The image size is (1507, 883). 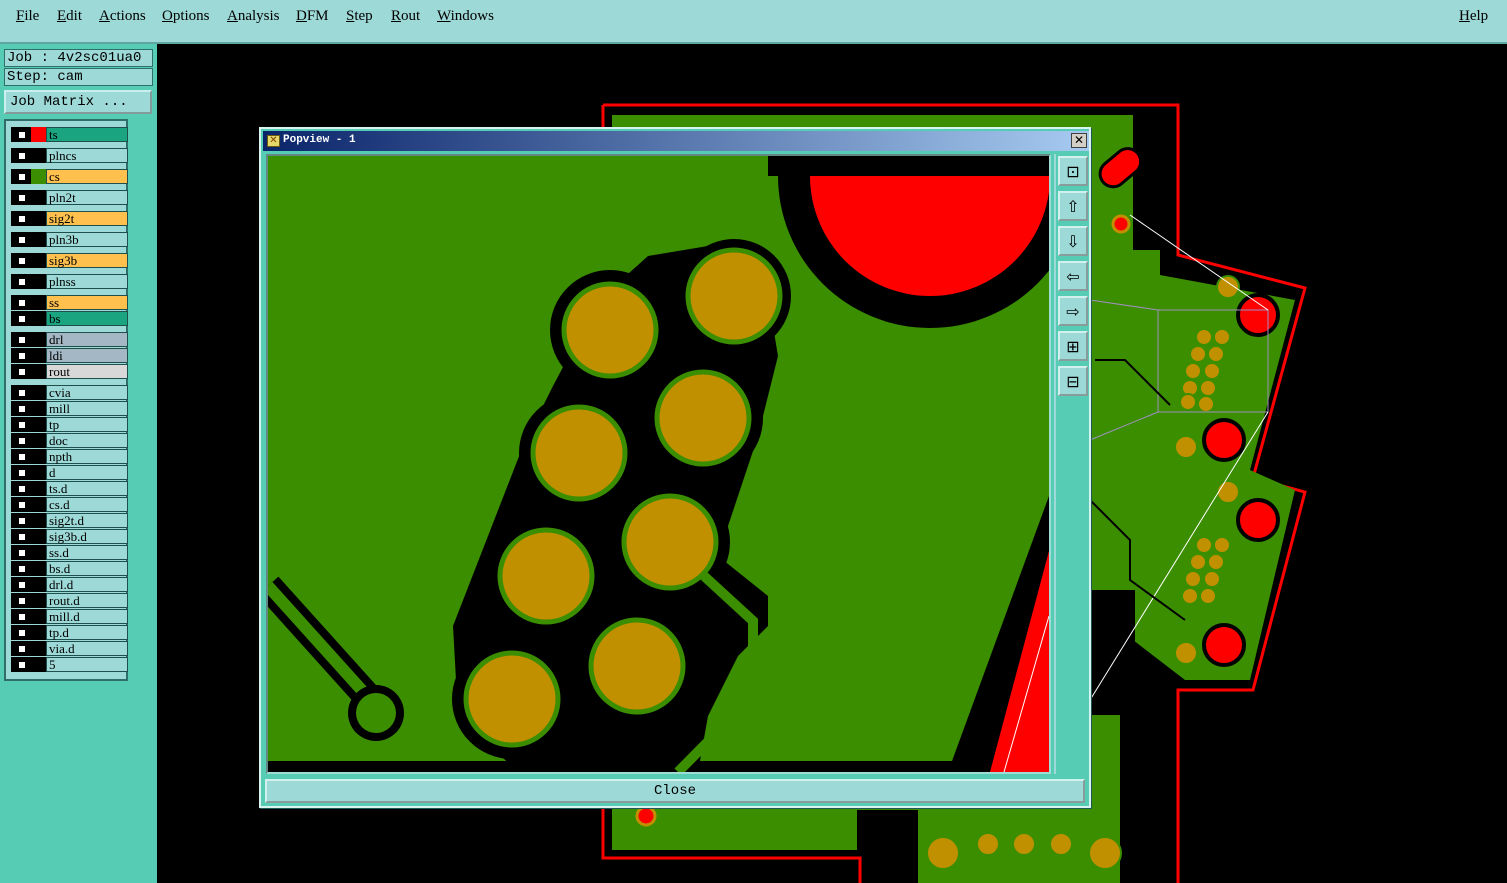 What do you see at coordinates (69, 568) in the screenshot?
I see `layer-row: bs.d` at bounding box center [69, 568].